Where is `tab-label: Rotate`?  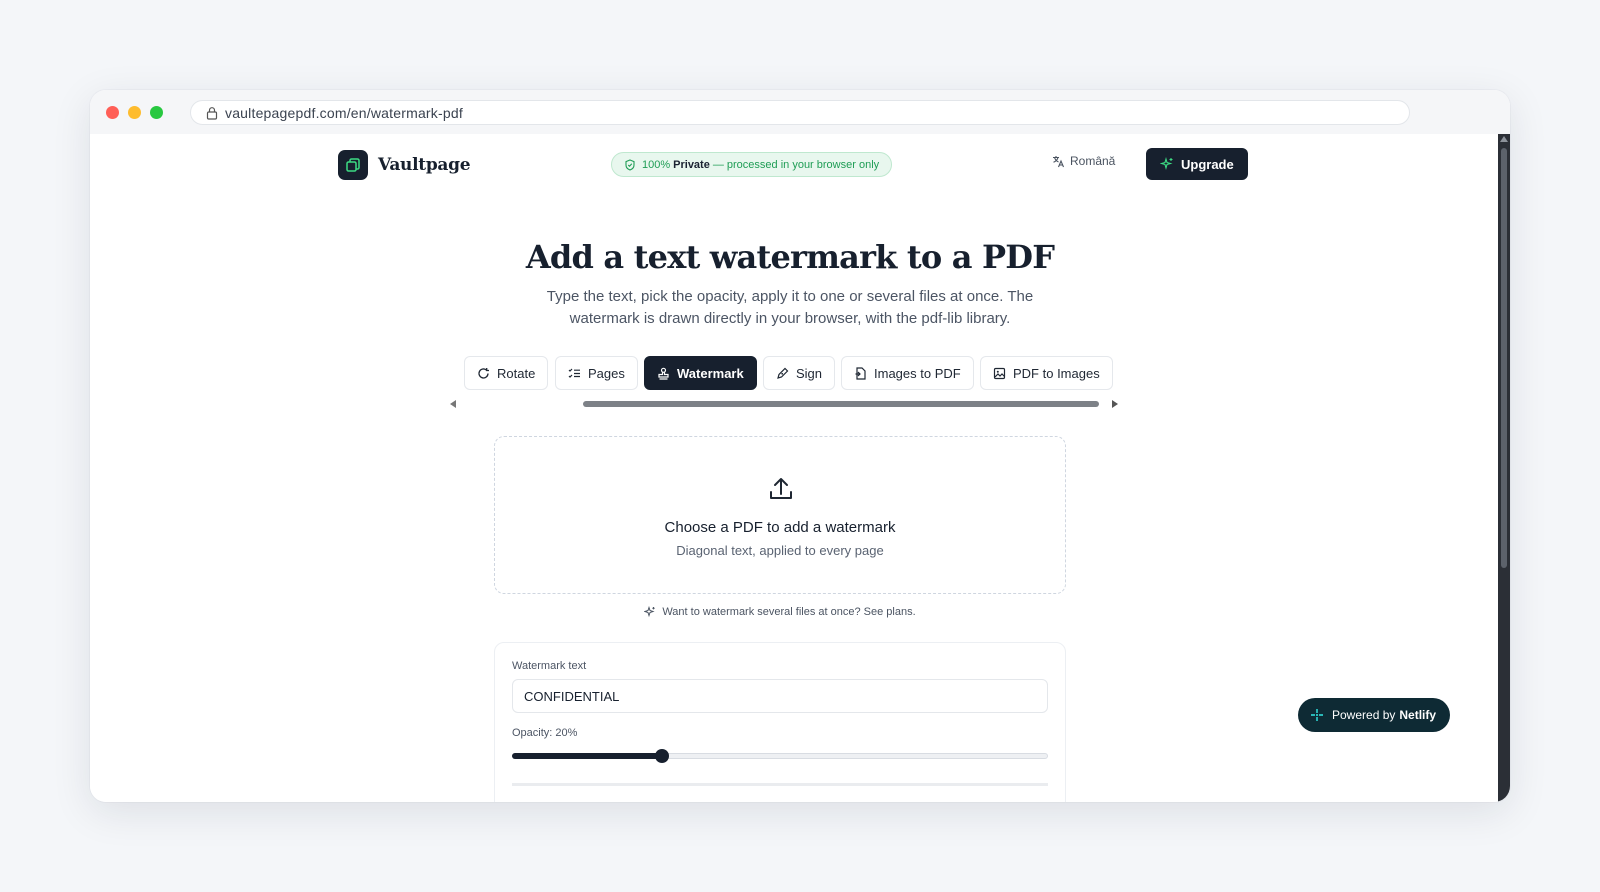
tab-label: Rotate is located at coordinates (516, 373).